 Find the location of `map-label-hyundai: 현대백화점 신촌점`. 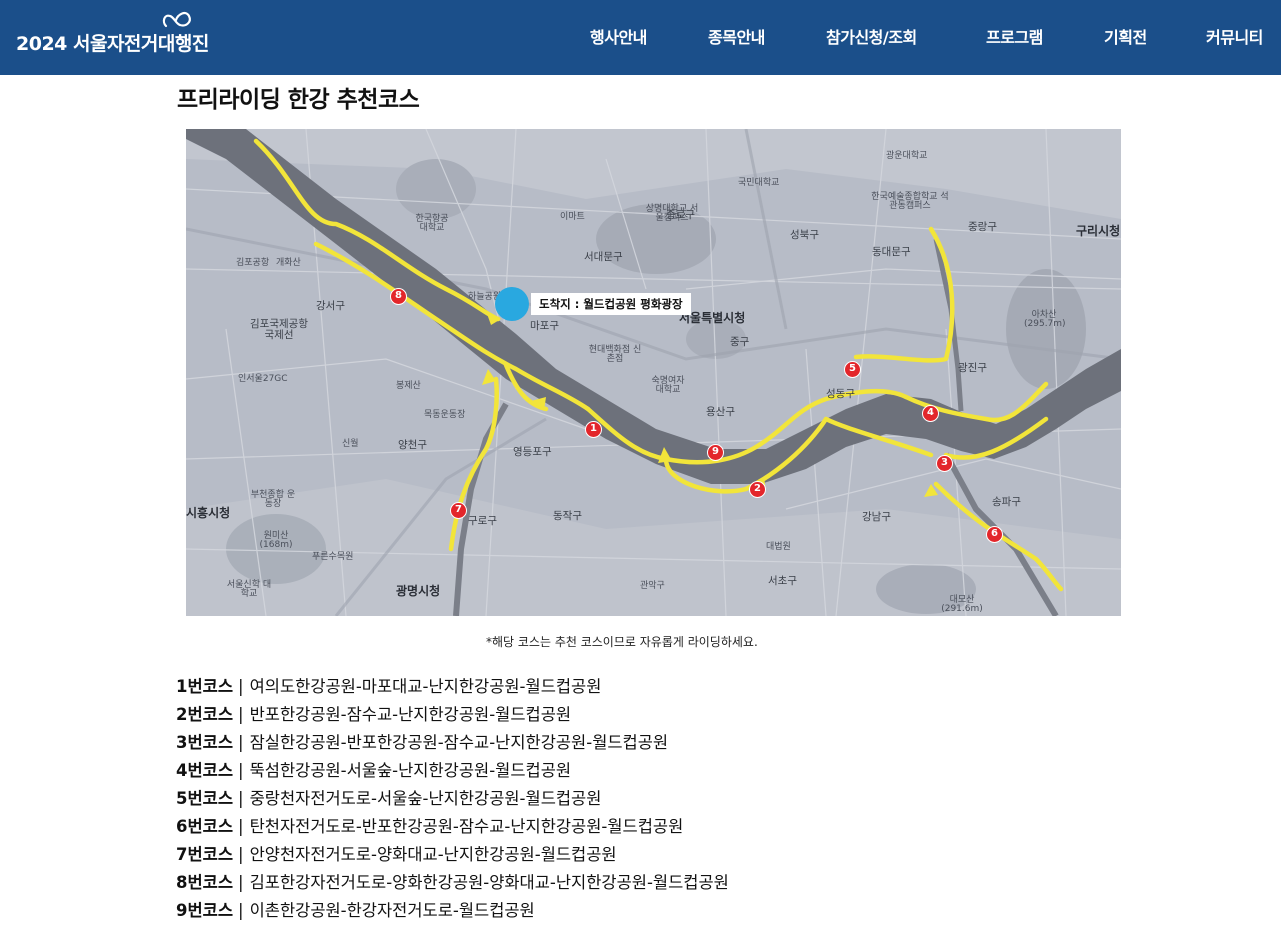

map-label-hyundai: 현대백화점 신촌점 is located at coordinates (615, 354).